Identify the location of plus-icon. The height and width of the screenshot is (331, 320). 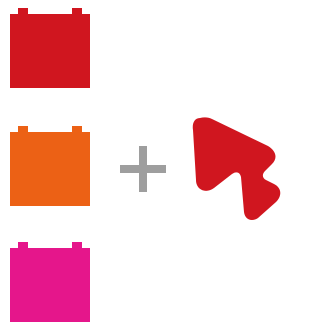
(143, 169).